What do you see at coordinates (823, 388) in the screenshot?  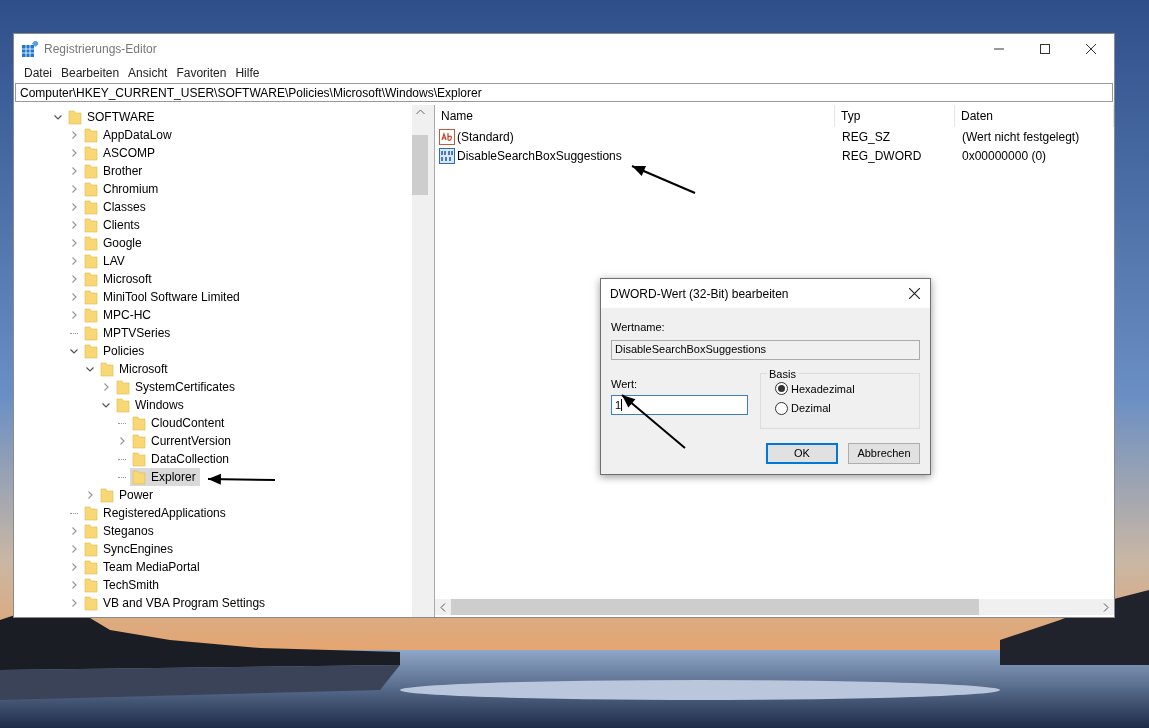 I see `radio-label: Hexadezimal` at bounding box center [823, 388].